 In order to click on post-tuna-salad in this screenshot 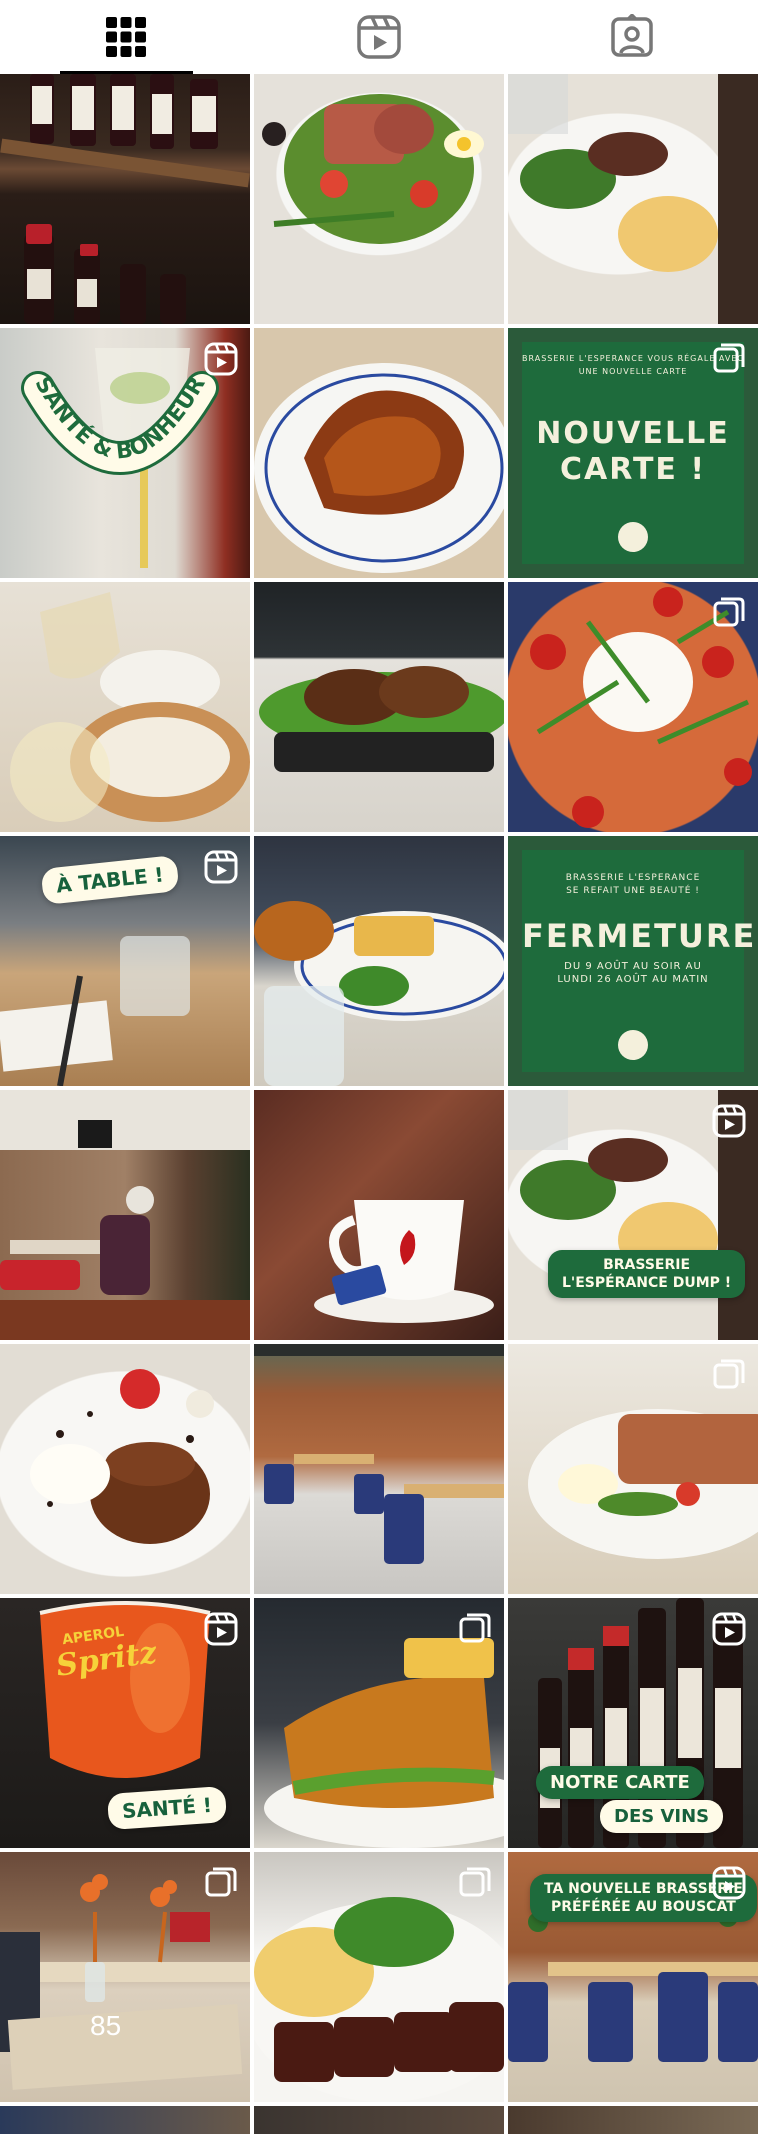, I will do `click(379, 199)`.